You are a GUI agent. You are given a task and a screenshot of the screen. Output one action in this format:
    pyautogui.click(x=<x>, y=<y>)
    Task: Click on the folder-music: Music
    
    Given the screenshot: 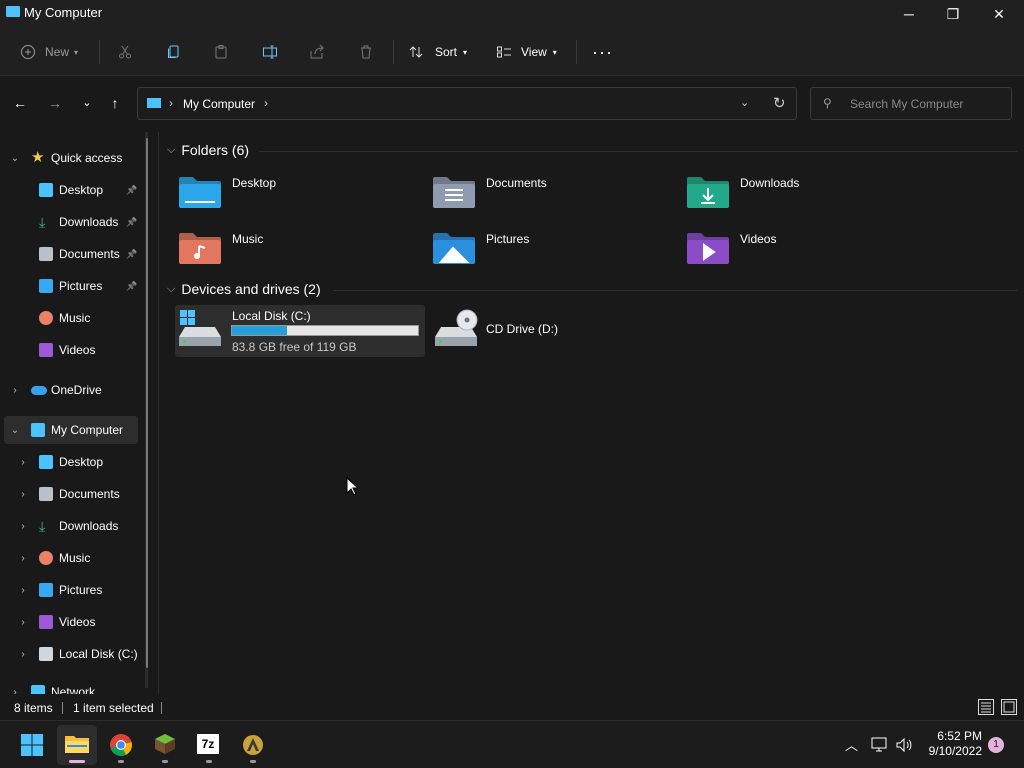 What is the action you would take?
    pyautogui.click(x=300, y=250)
    